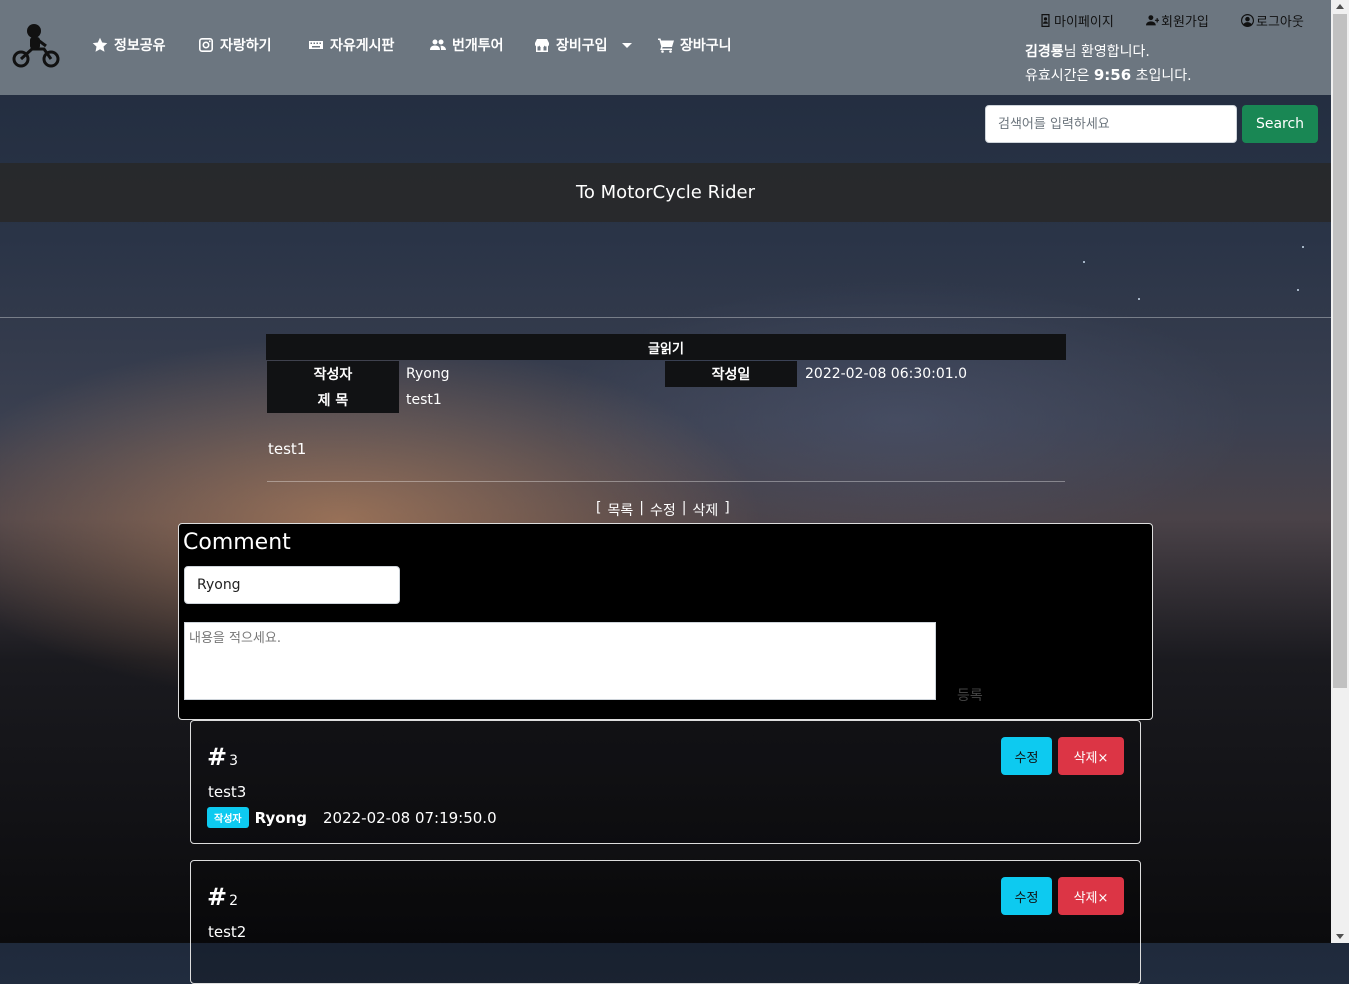 The height and width of the screenshot is (984, 1349). Describe the element at coordinates (560, 661) in the screenshot. I see `comment-content-input` at that location.